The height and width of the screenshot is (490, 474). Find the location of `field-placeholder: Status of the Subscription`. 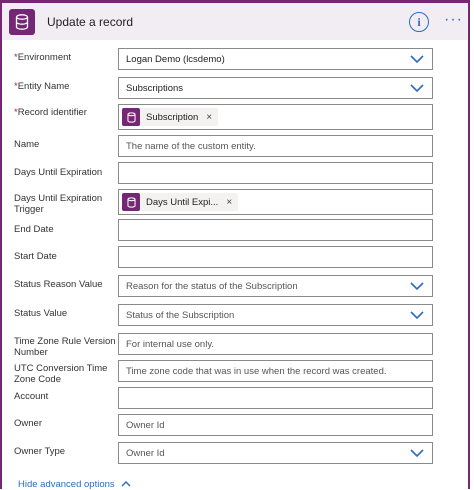

field-placeholder: Status of the Subscription is located at coordinates (180, 315).